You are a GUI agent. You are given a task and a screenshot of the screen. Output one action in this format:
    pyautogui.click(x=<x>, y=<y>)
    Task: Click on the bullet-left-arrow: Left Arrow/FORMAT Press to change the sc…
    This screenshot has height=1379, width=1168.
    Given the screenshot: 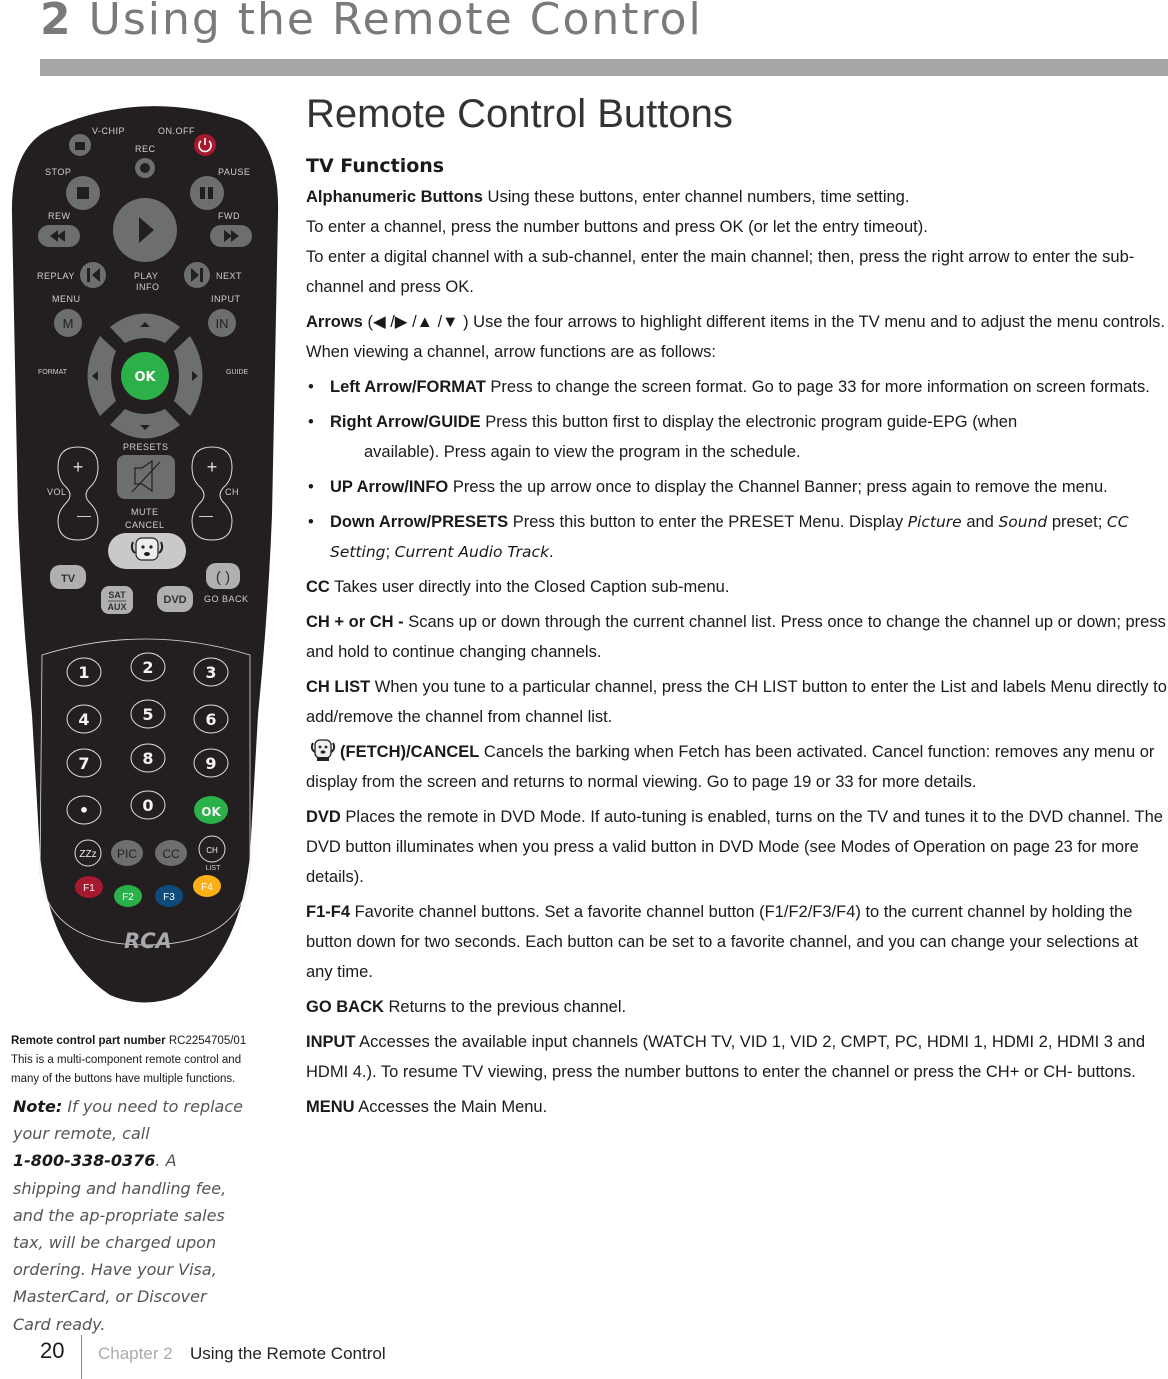 What is the action you would take?
    pyautogui.click(x=737, y=387)
    